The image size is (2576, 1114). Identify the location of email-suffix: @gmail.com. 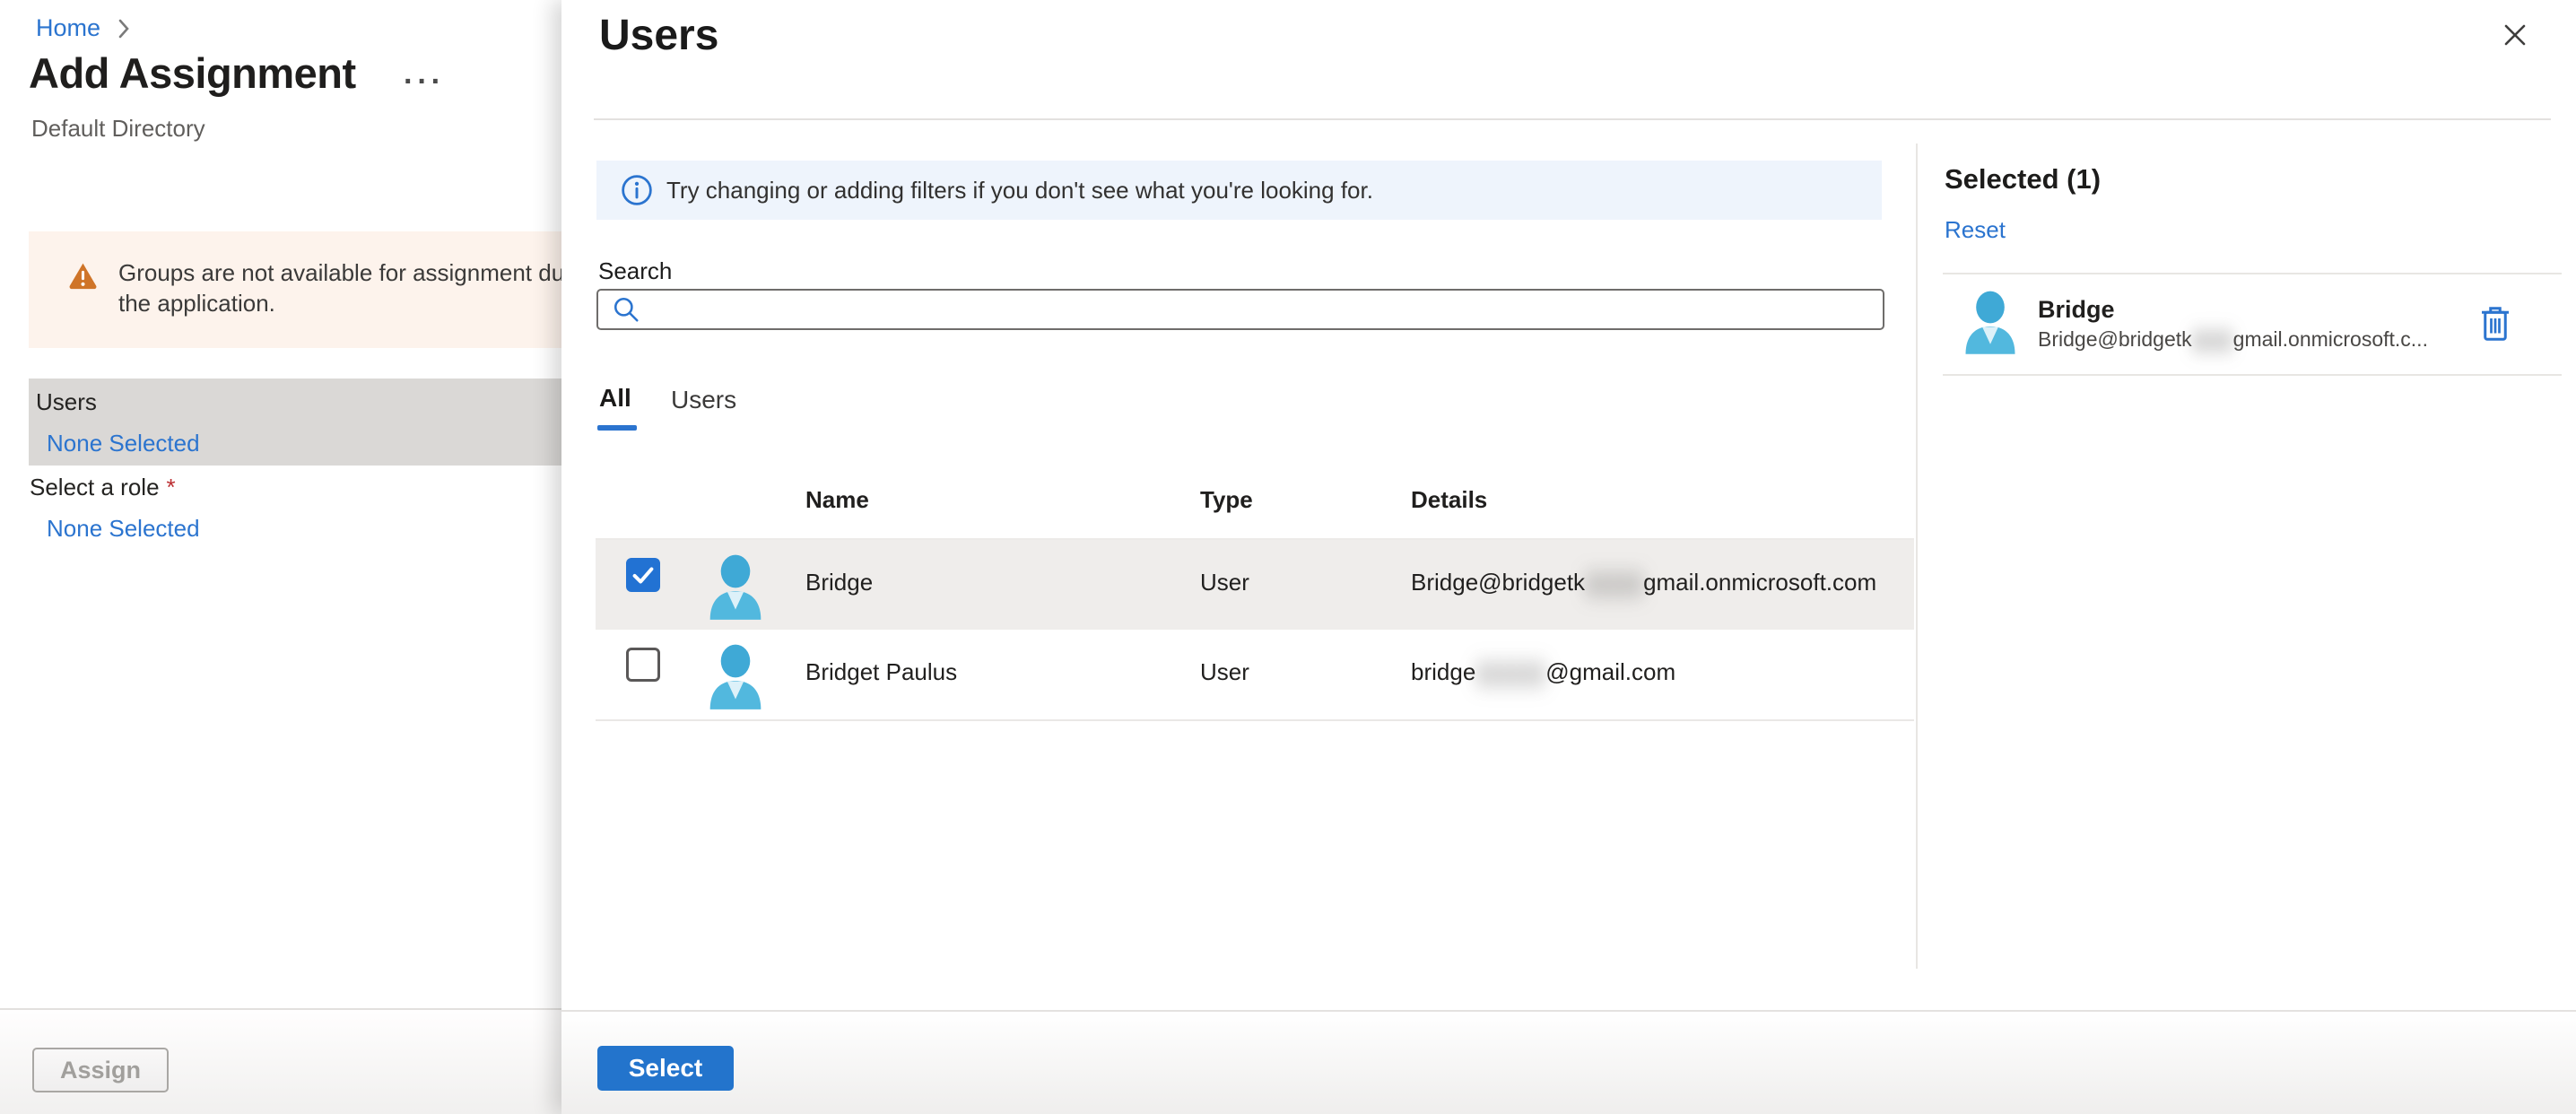
(1610, 671).